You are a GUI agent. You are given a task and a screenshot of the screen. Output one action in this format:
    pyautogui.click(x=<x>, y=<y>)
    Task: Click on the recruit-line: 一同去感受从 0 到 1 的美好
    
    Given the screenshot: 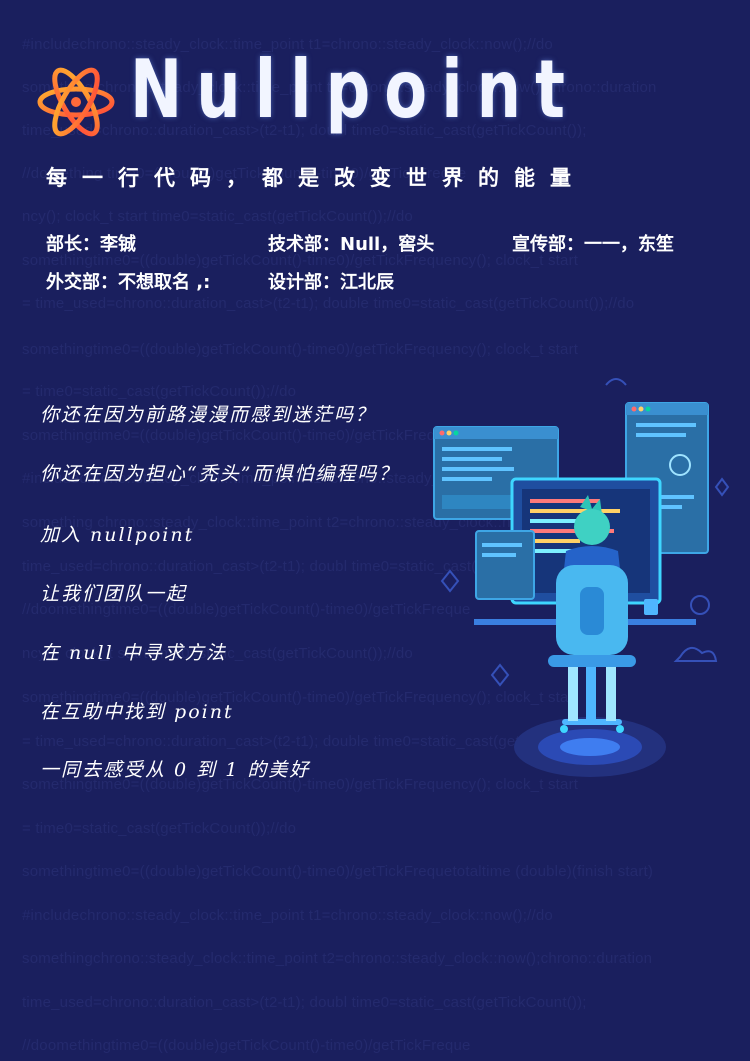 What is the action you would take?
    pyautogui.click(x=175, y=770)
    